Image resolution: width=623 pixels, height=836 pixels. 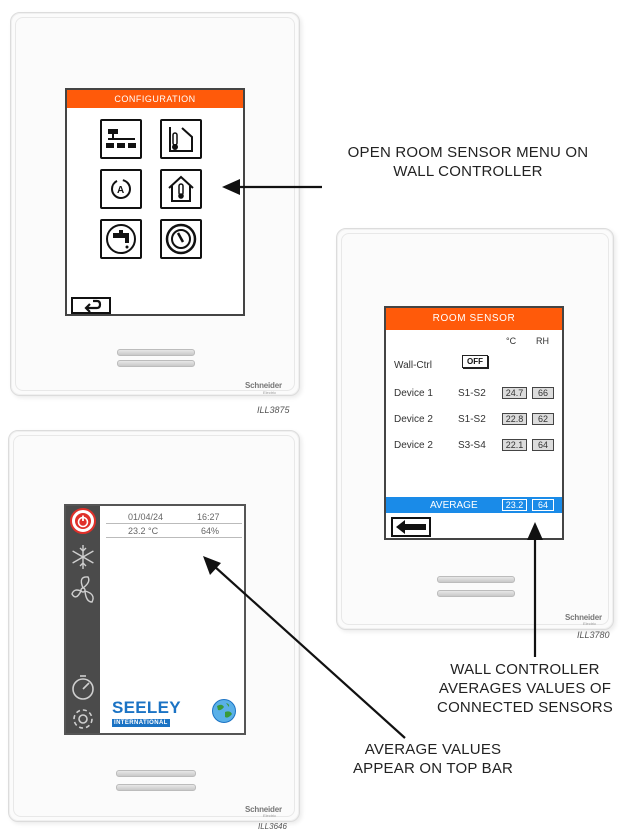 I want to click on arrow-to-room-sensor-button, so click(x=272, y=187).